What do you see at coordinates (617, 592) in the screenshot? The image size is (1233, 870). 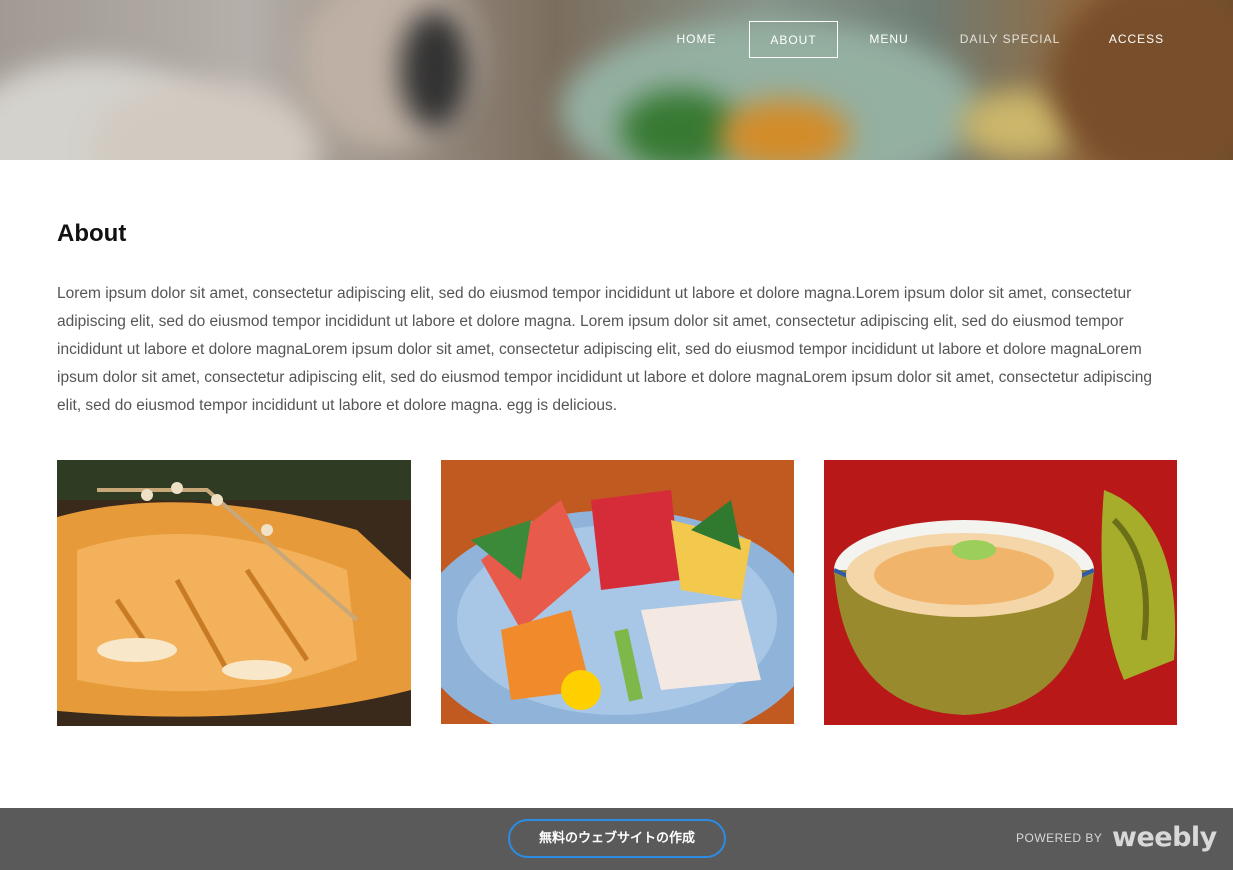 I see `sashimi-photo` at bounding box center [617, 592].